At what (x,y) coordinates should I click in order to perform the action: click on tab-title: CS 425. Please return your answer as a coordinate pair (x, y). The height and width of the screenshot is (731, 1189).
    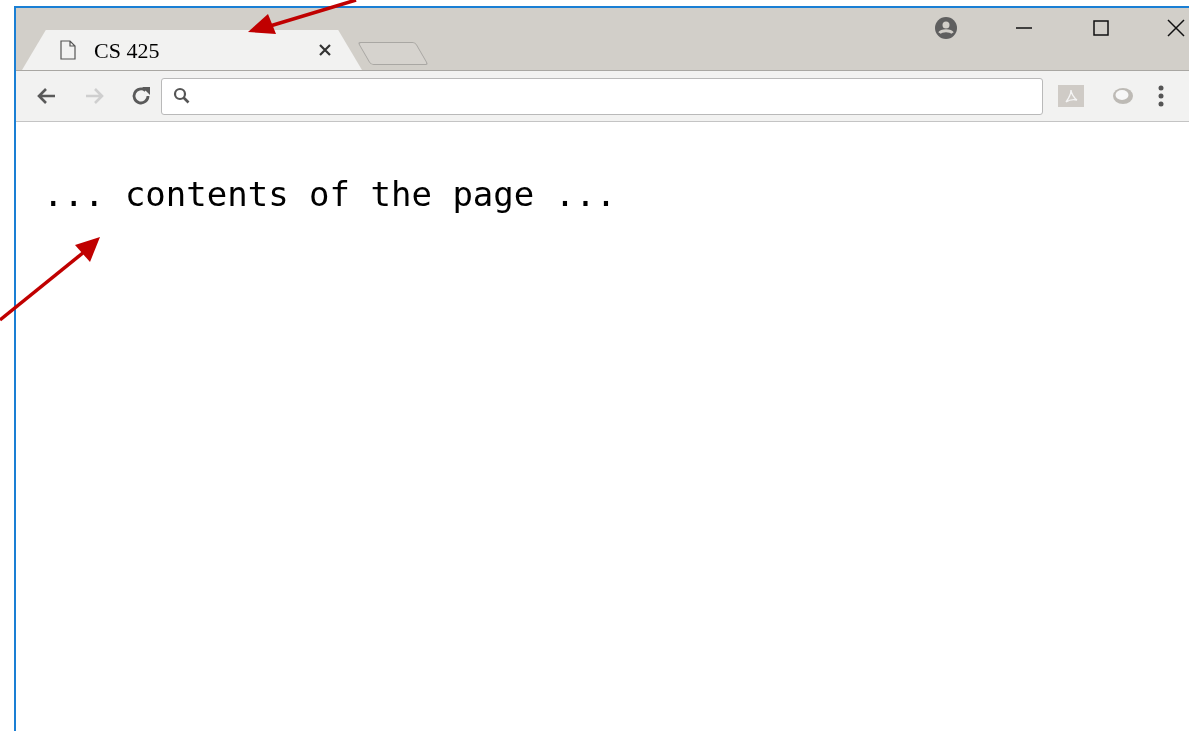
    Looking at the image, I should click on (127, 50).